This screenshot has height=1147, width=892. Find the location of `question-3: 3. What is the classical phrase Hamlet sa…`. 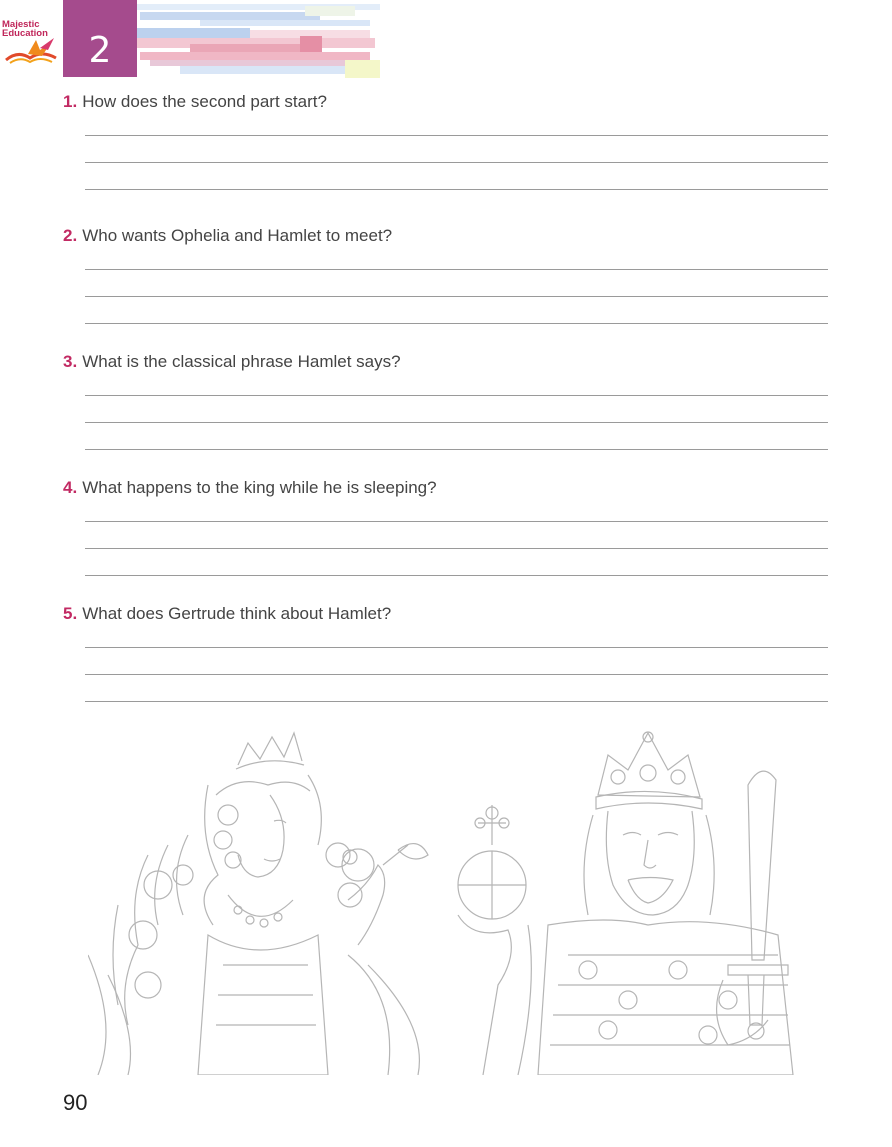

question-3: 3. What is the classical phrase Hamlet sa… is located at coordinates (448, 400).